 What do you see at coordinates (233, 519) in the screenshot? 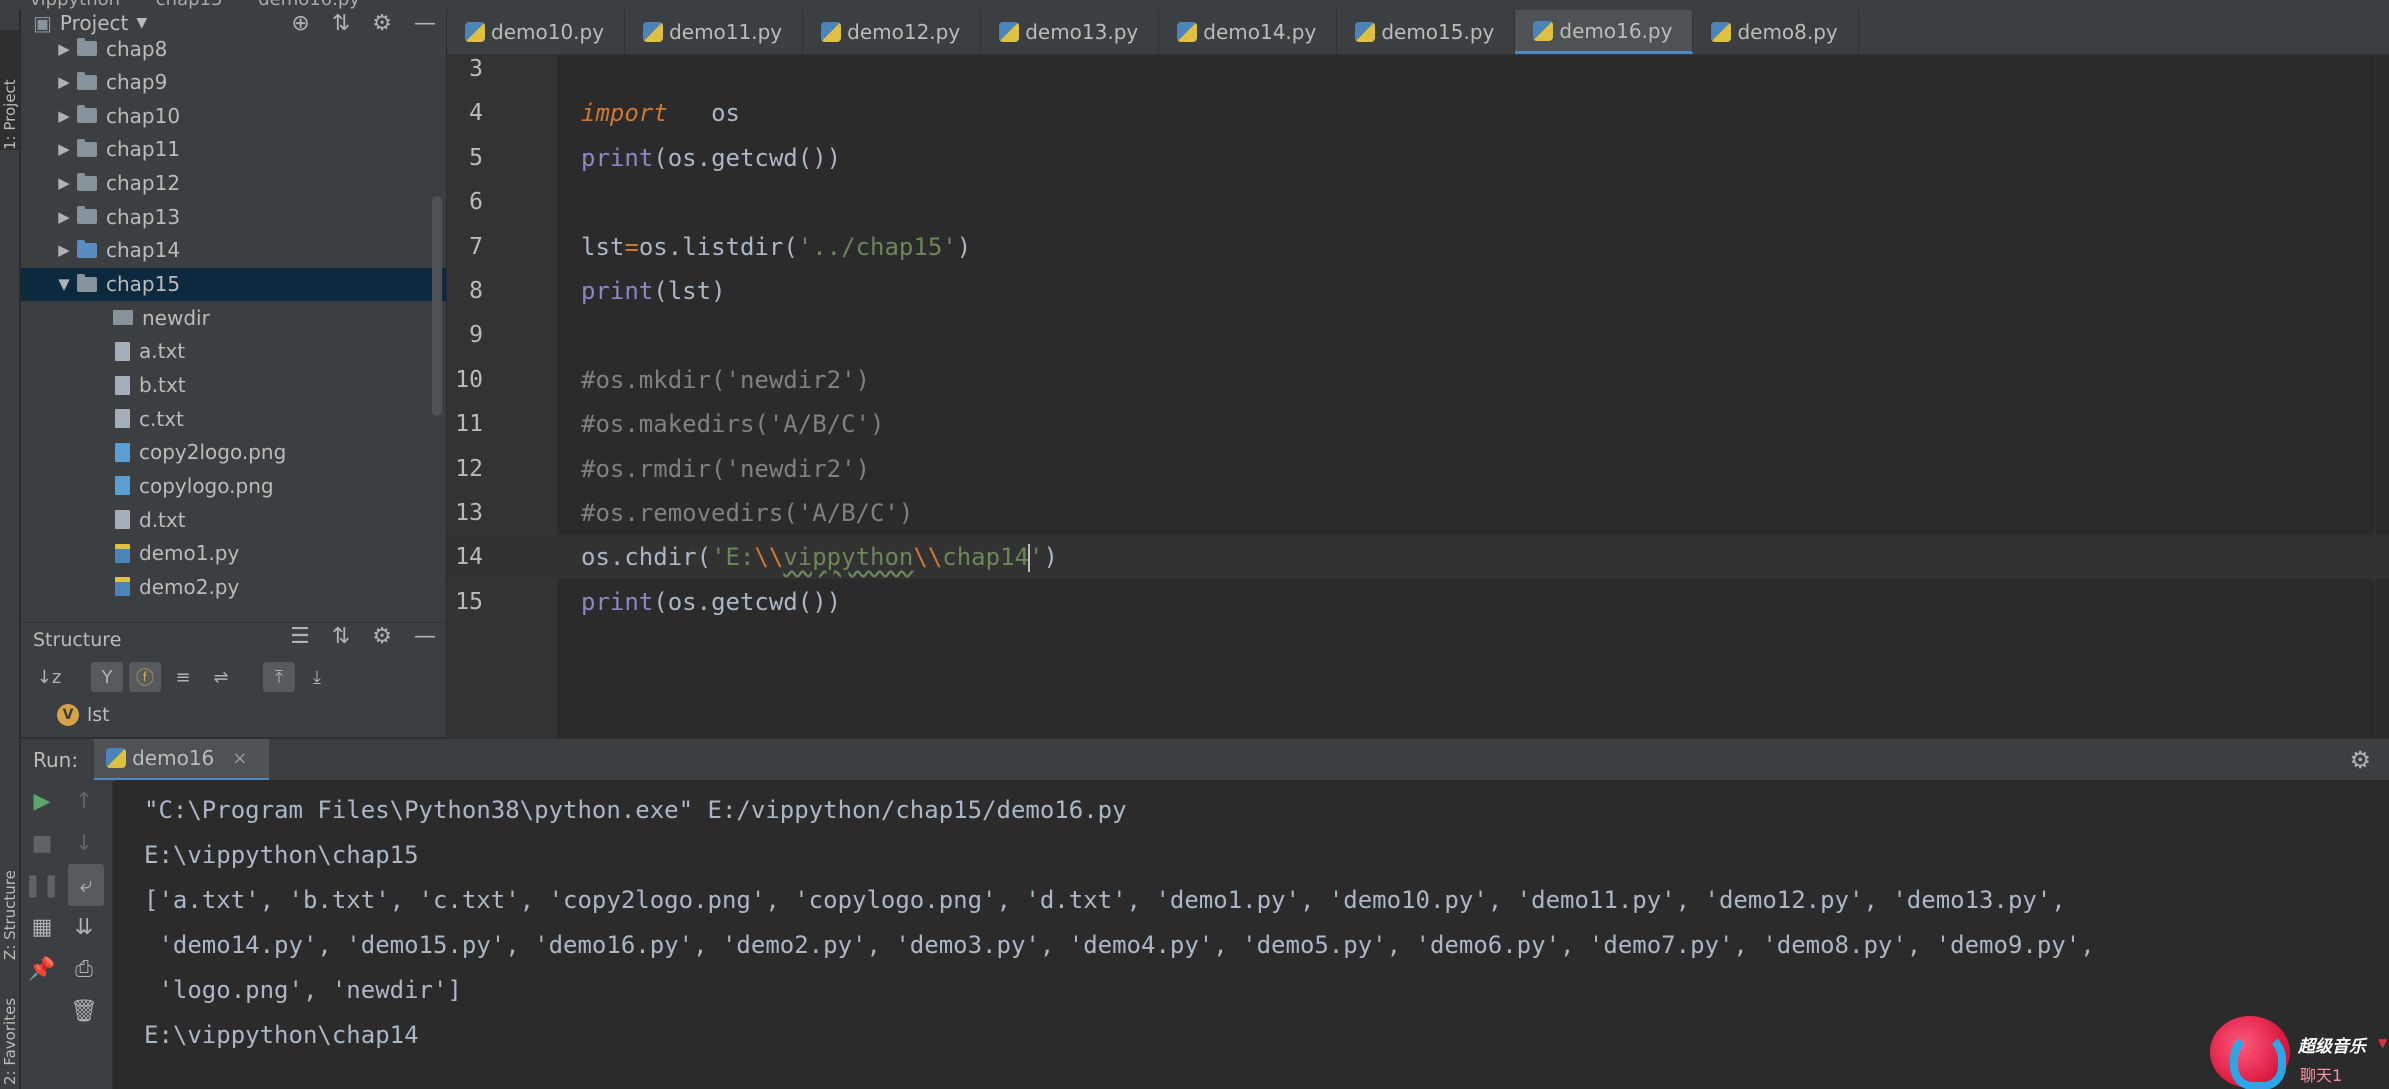
I see `tree-item: d.txt` at bounding box center [233, 519].